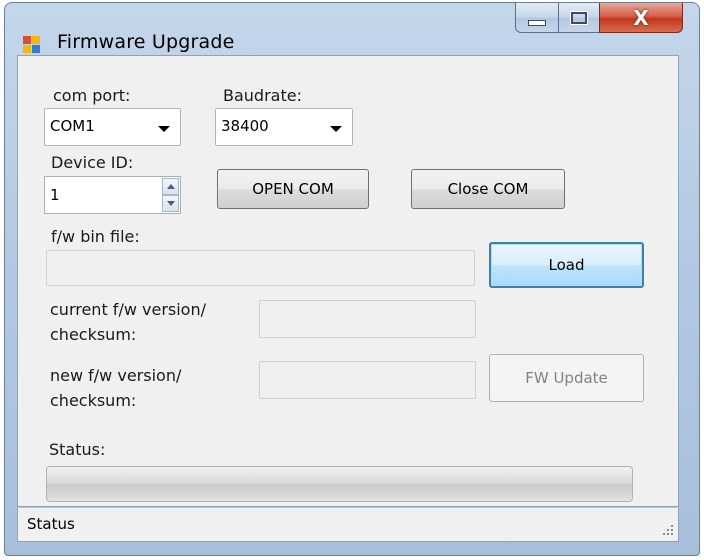 This screenshot has height=560, width=704. Describe the element at coordinates (95, 236) in the screenshot. I see `fw-bin-file-label: f/w bin file:` at that location.